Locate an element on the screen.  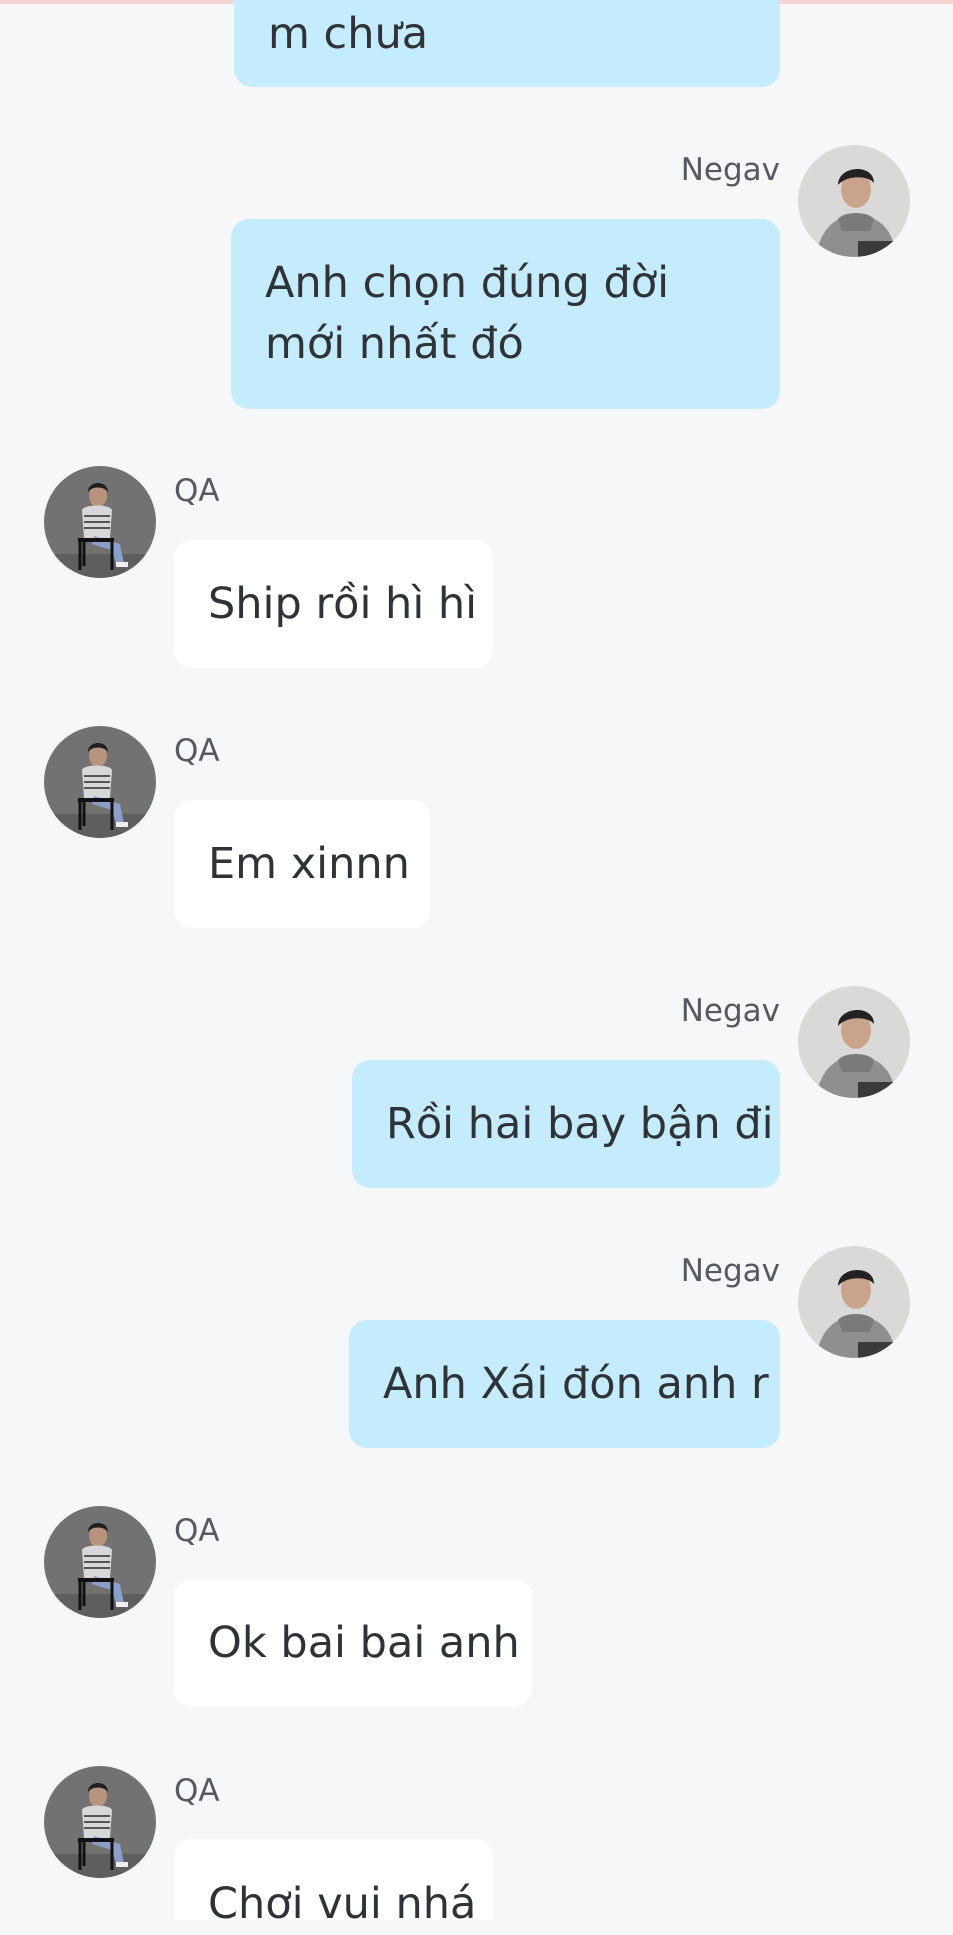
message-text: Ok bai bai anh is located at coordinates (364, 1642).